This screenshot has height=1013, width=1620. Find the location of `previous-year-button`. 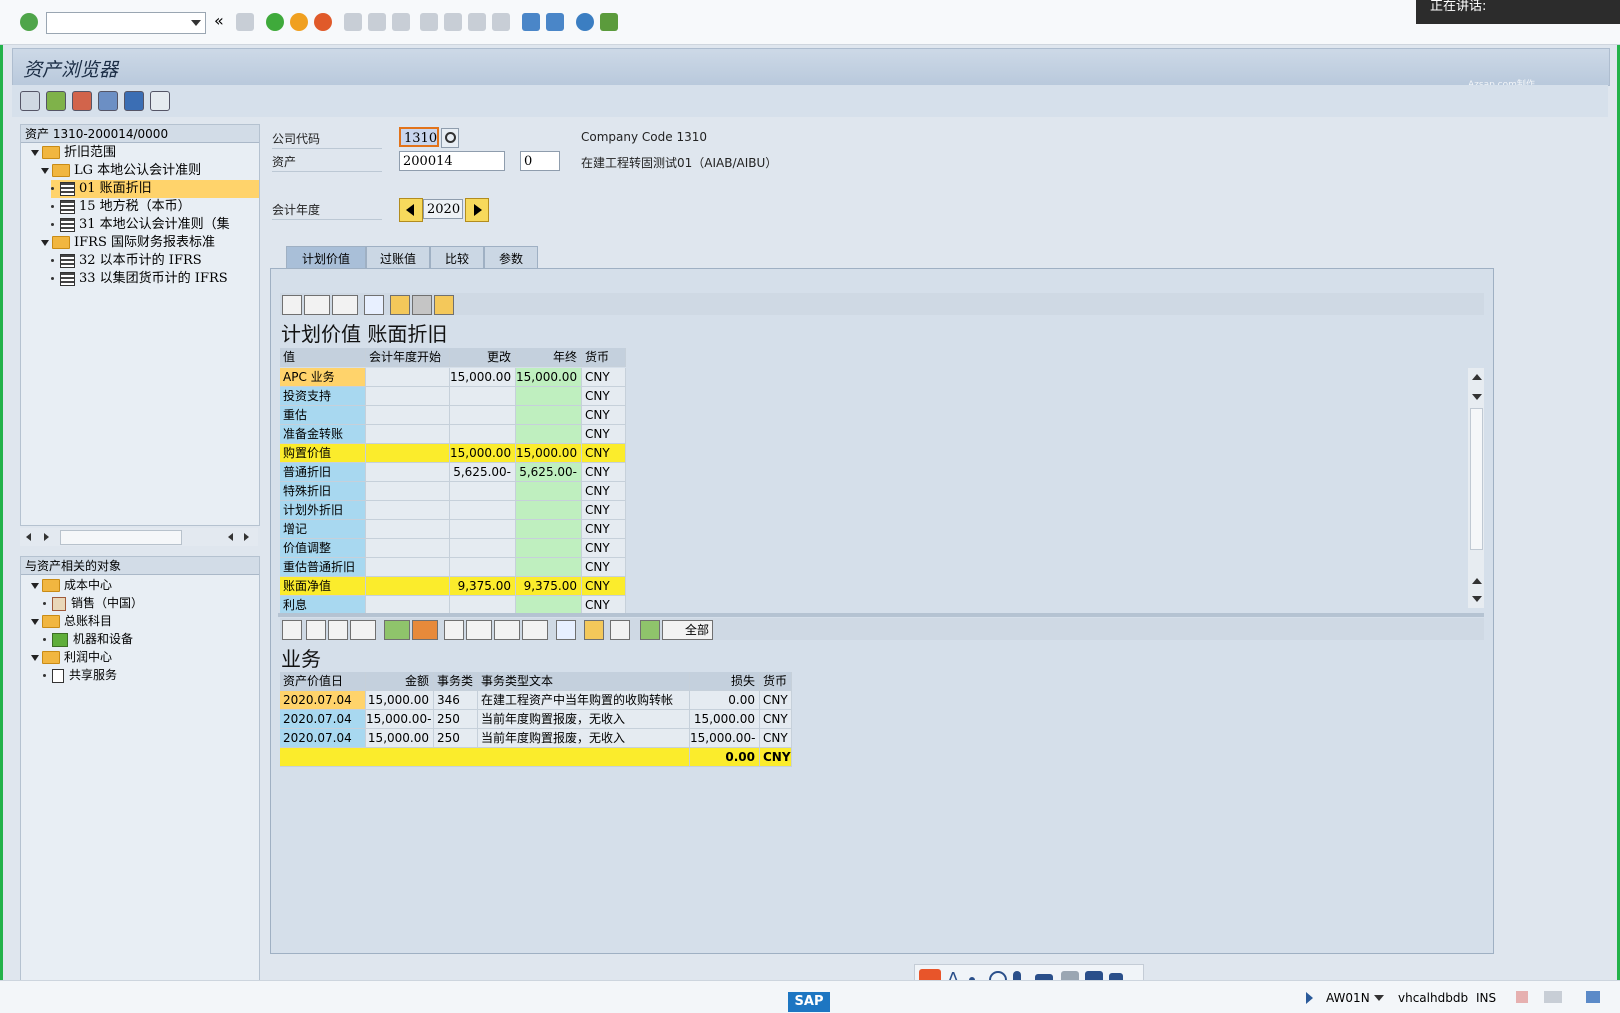

previous-year-button is located at coordinates (411, 210).